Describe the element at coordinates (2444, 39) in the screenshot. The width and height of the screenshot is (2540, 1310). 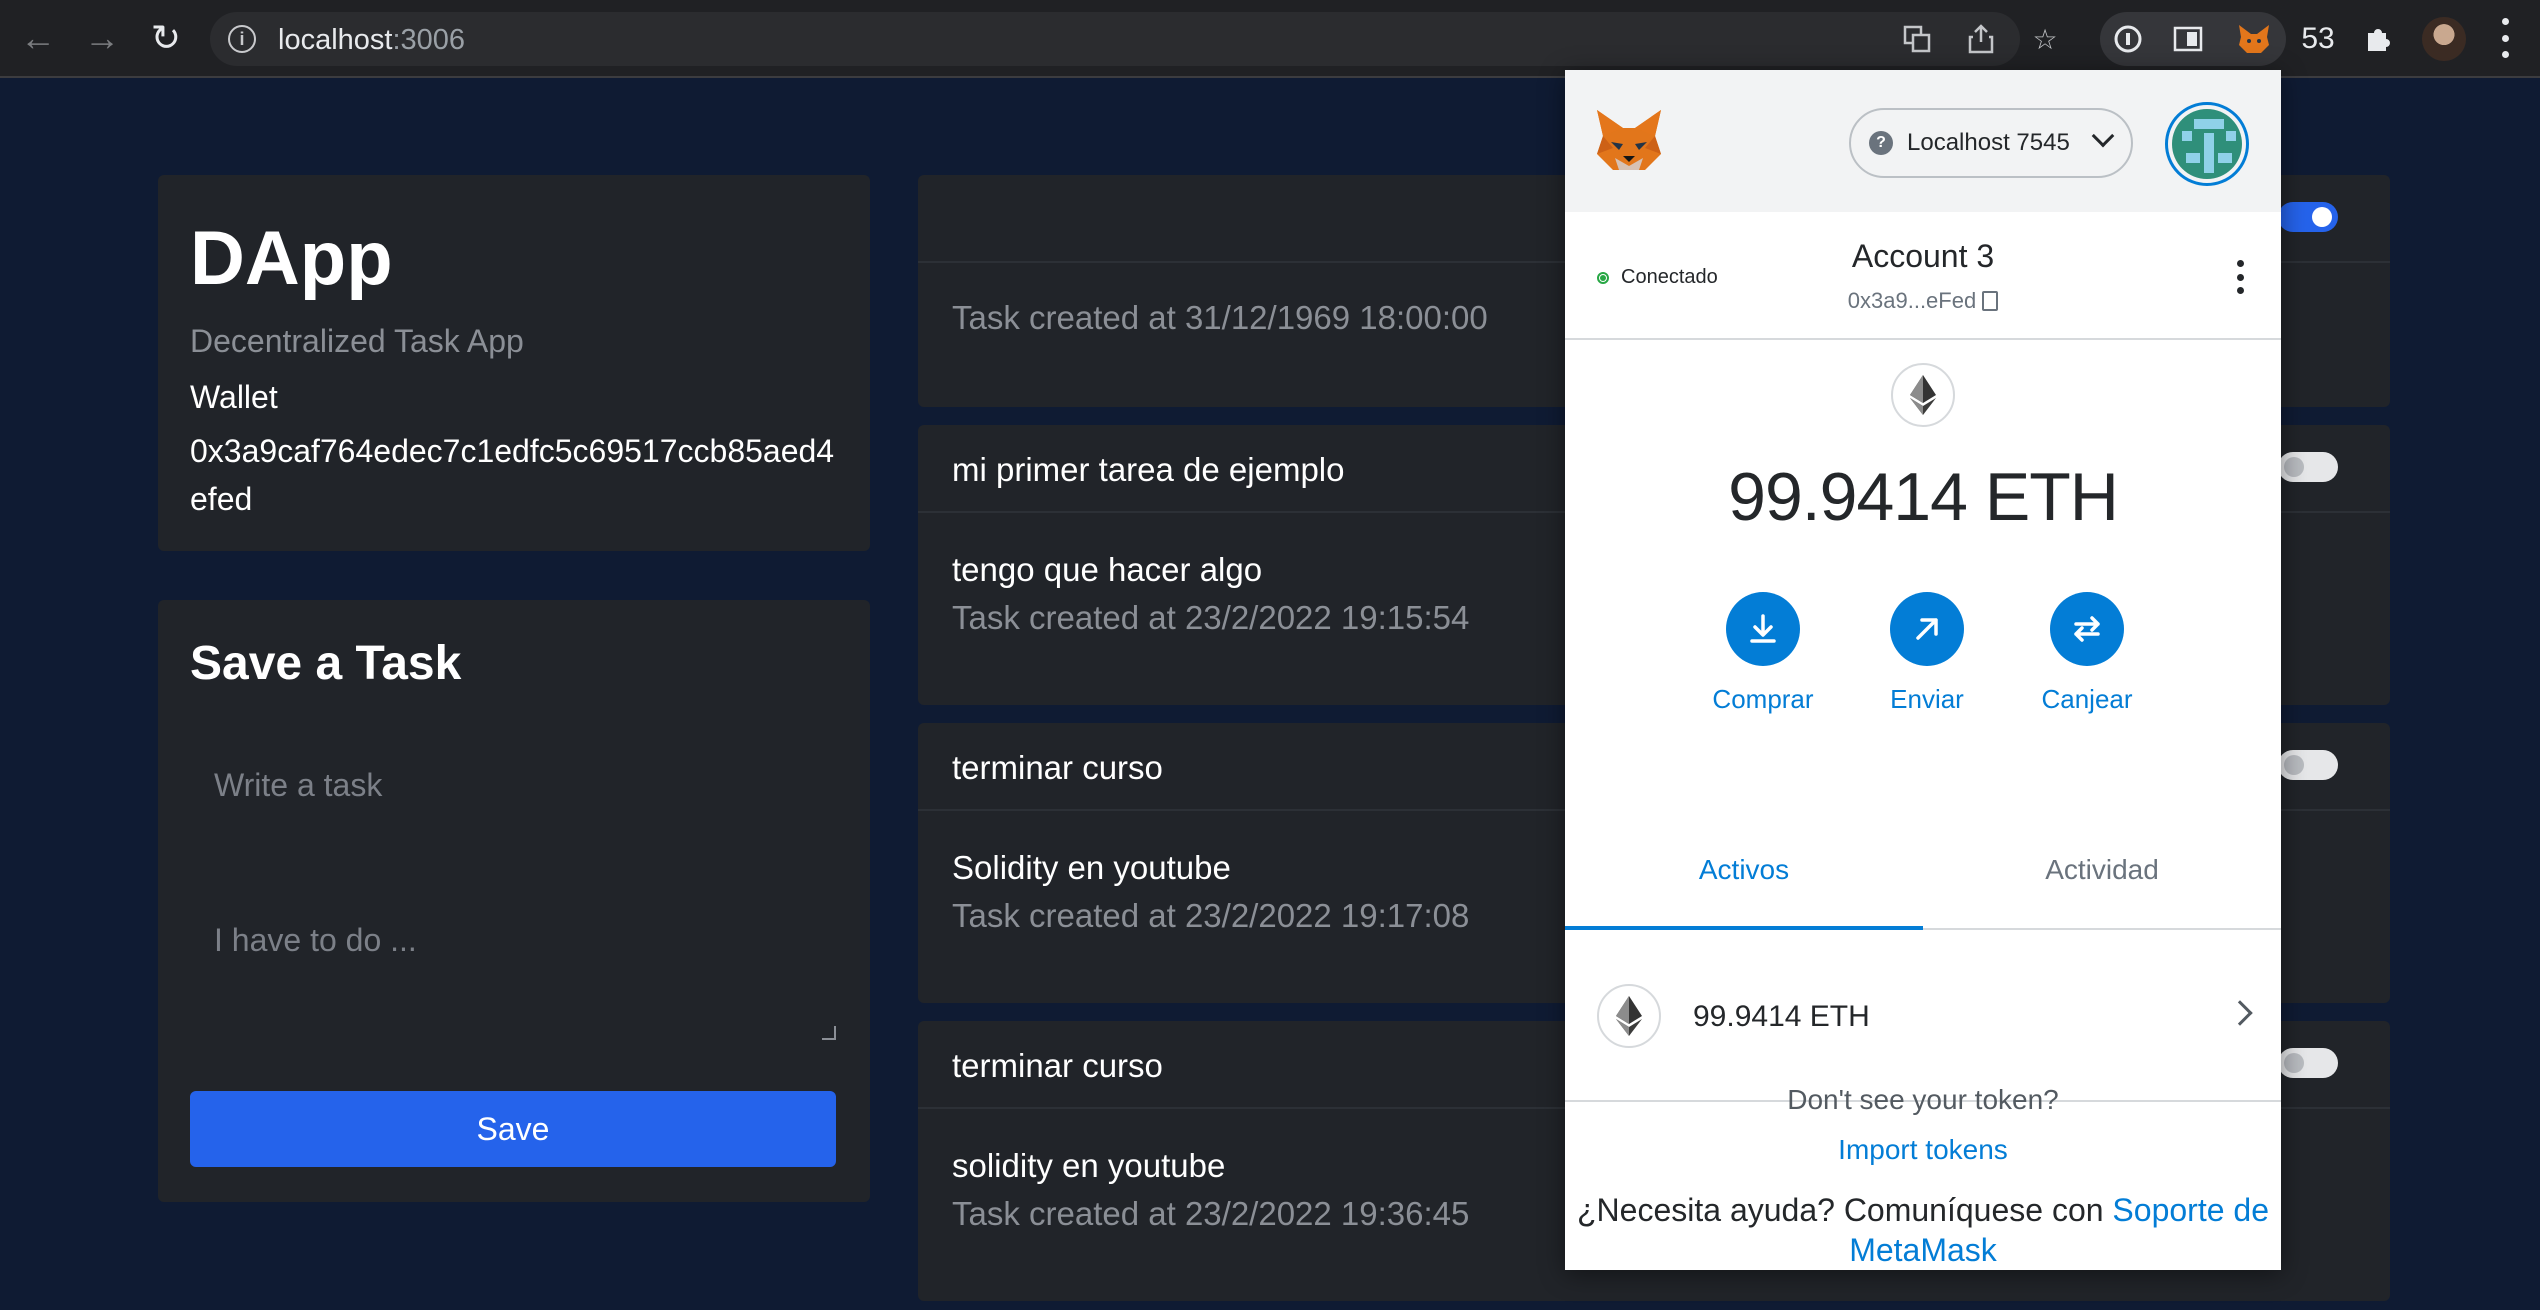
I see `profile-avatar` at that location.